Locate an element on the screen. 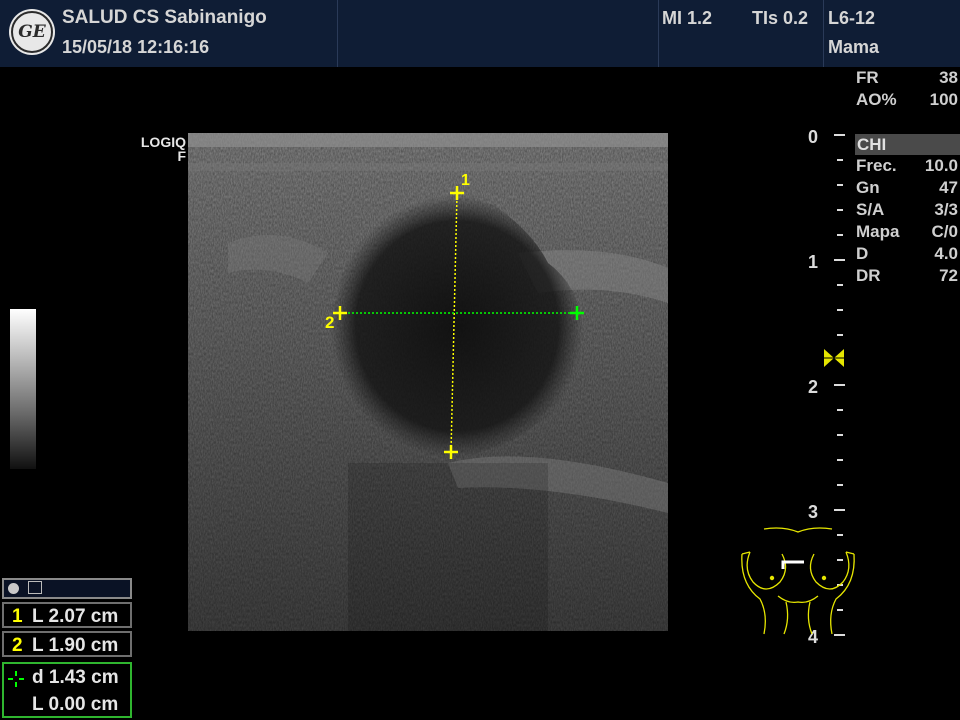 The image size is (960, 720). caliper-label-2: 2 is located at coordinates (330, 322).